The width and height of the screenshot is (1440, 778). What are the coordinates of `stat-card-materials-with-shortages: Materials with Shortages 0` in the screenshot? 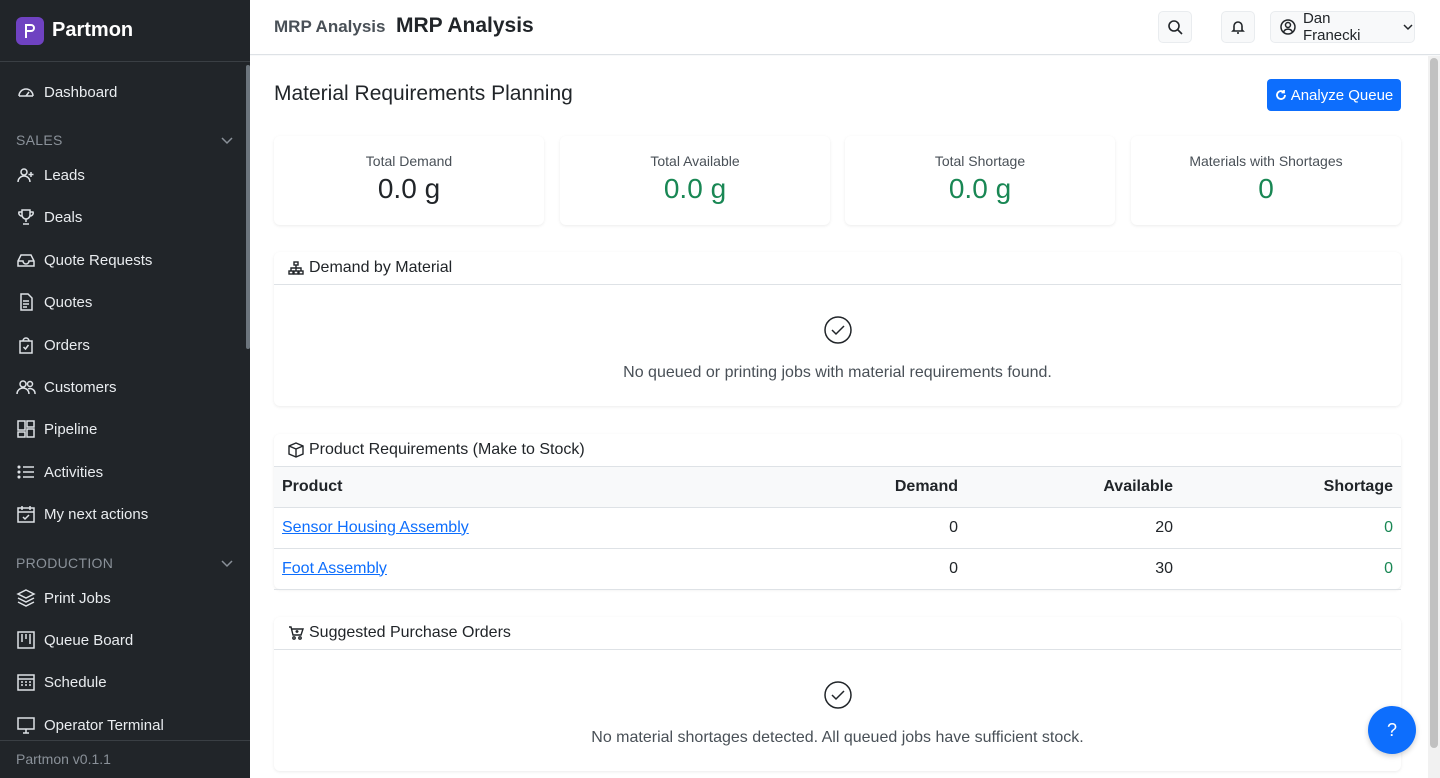 It's located at (1266, 180).